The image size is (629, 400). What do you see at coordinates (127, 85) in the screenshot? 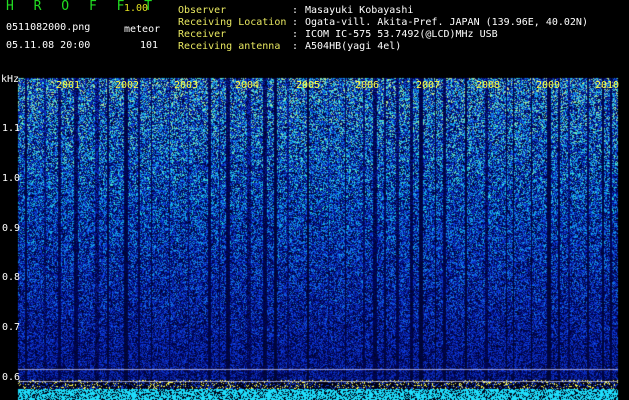
I see `time-tick-label: 2002` at bounding box center [127, 85].